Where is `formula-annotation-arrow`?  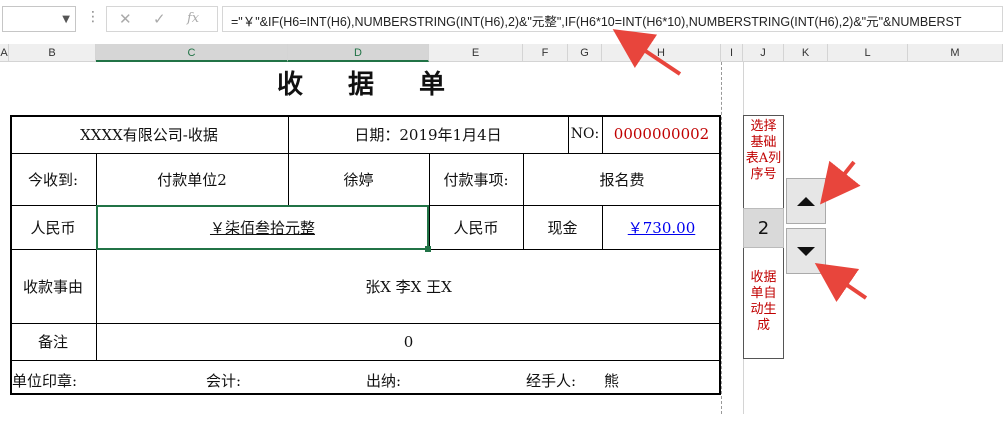
formula-annotation-arrow is located at coordinates (647, 52).